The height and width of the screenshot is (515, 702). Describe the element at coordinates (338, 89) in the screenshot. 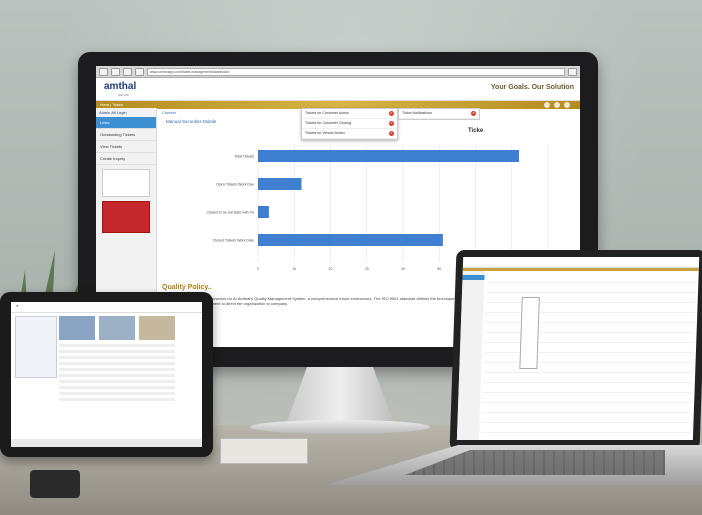

I see `app-header: amthal GROUP Your Goals. Our Solution` at that location.